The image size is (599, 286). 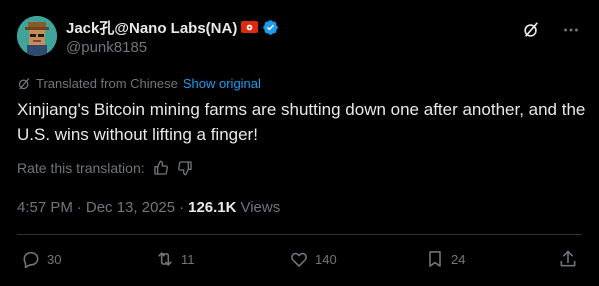 I want to click on repost-button: 11, so click(x=175, y=259).